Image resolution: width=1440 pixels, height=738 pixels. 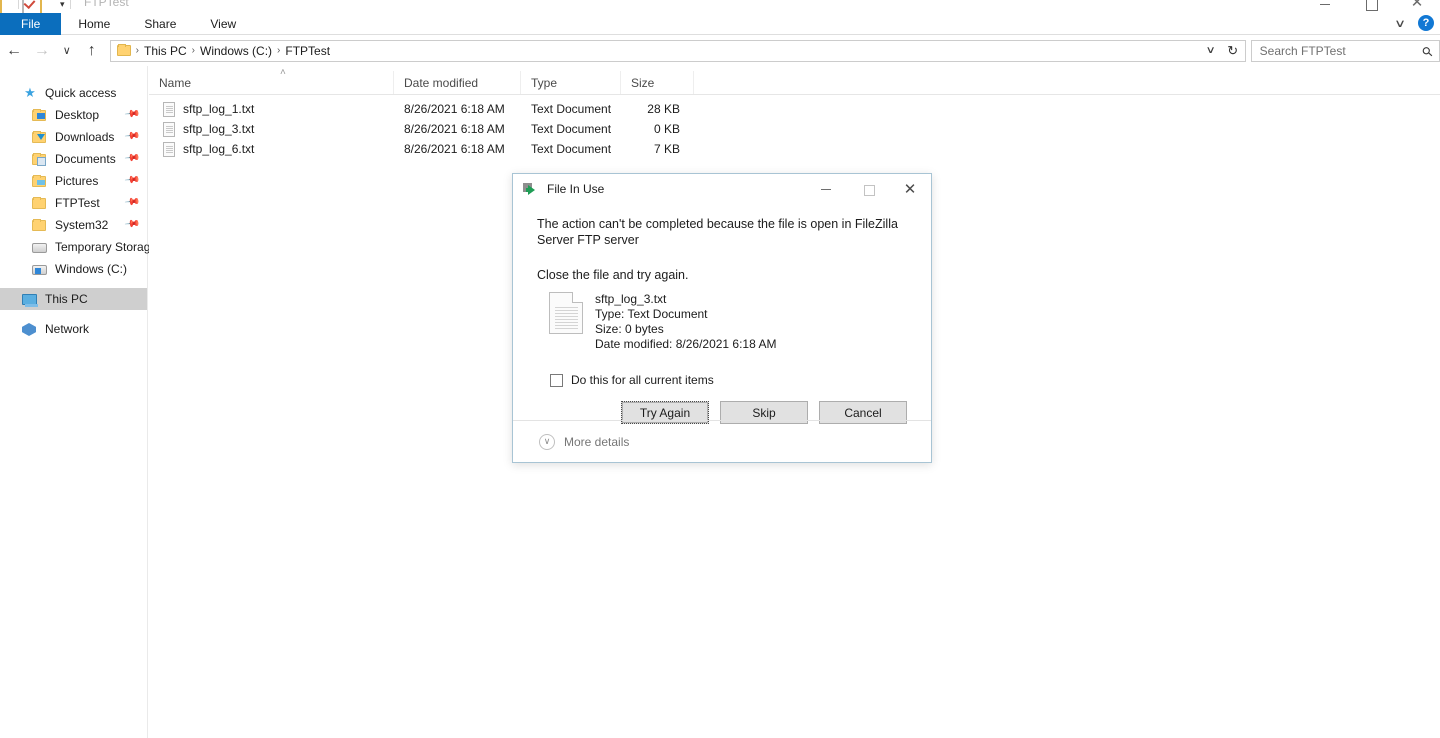 I want to click on cell-name: sftp_log_1.txt, so click(x=219, y=109).